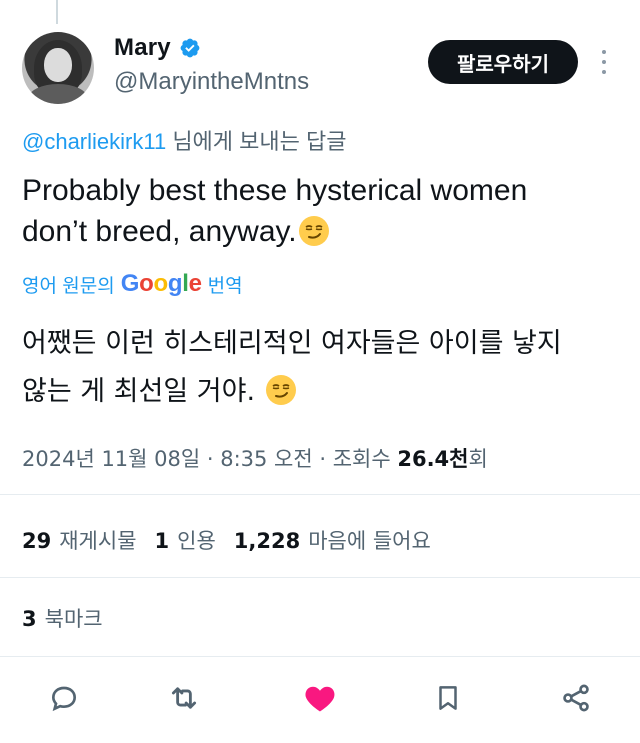 The image size is (640, 743). What do you see at coordinates (478, 459) in the screenshot?
I see `view-count-suffix: 회` at bounding box center [478, 459].